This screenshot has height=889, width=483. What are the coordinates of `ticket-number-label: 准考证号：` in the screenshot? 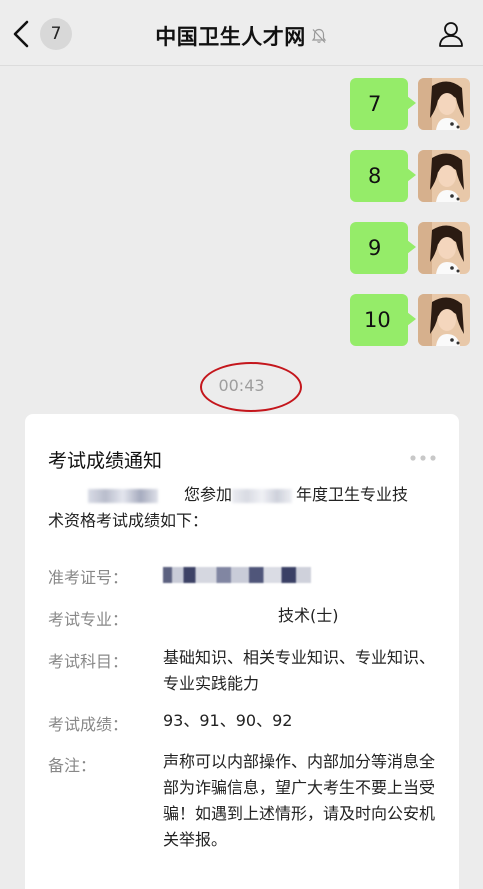 It's located at (88, 577).